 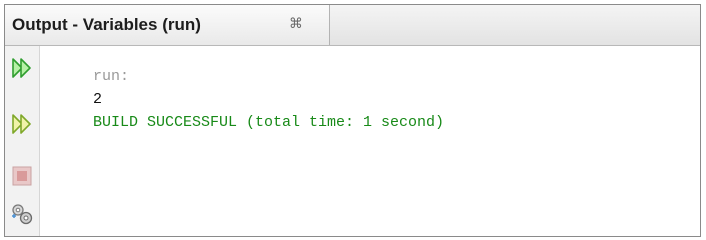 I want to click on output-toolbar, so click(x=22, y=141).